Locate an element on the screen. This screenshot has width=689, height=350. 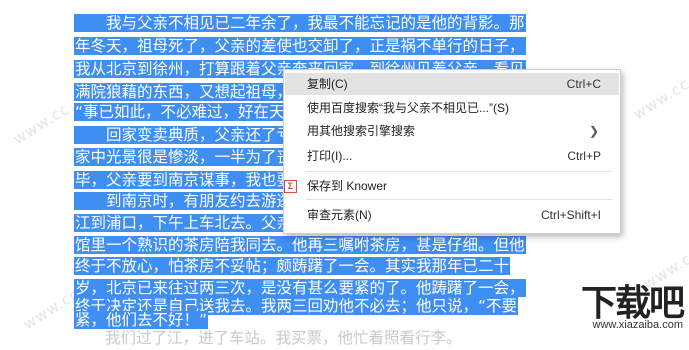
menu-item-search-baidu: 使用百度搜索“我与父亲不相见已...”(S) is located at coordinates (452, 108).